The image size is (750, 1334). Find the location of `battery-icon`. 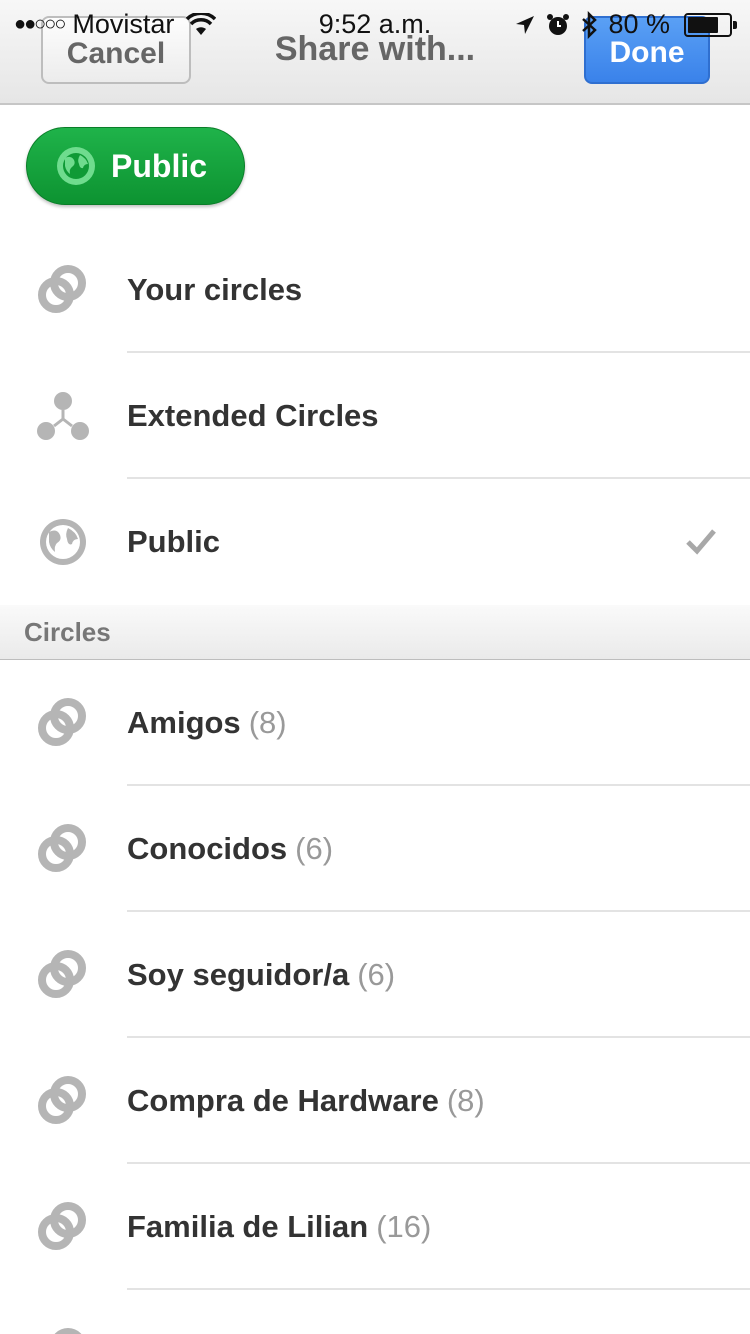

battery-icon is located at coordinates (710, 24).